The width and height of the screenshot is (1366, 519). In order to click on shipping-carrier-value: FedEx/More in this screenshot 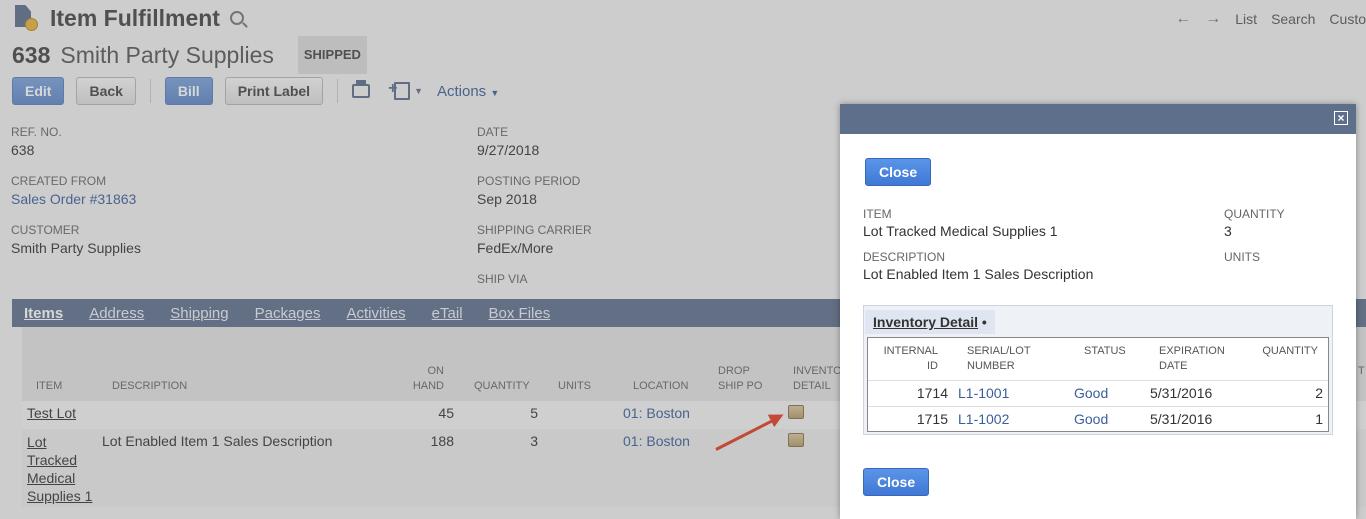, I will do `click(515, 248)`.